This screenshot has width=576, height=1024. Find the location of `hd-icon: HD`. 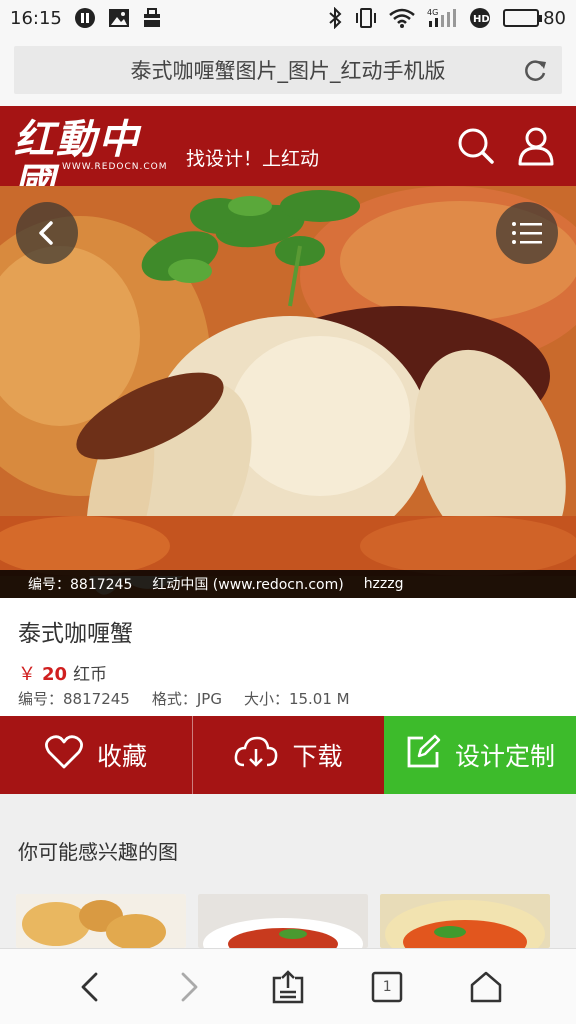

hd-icon: HD is located at coordinates (480, 18).